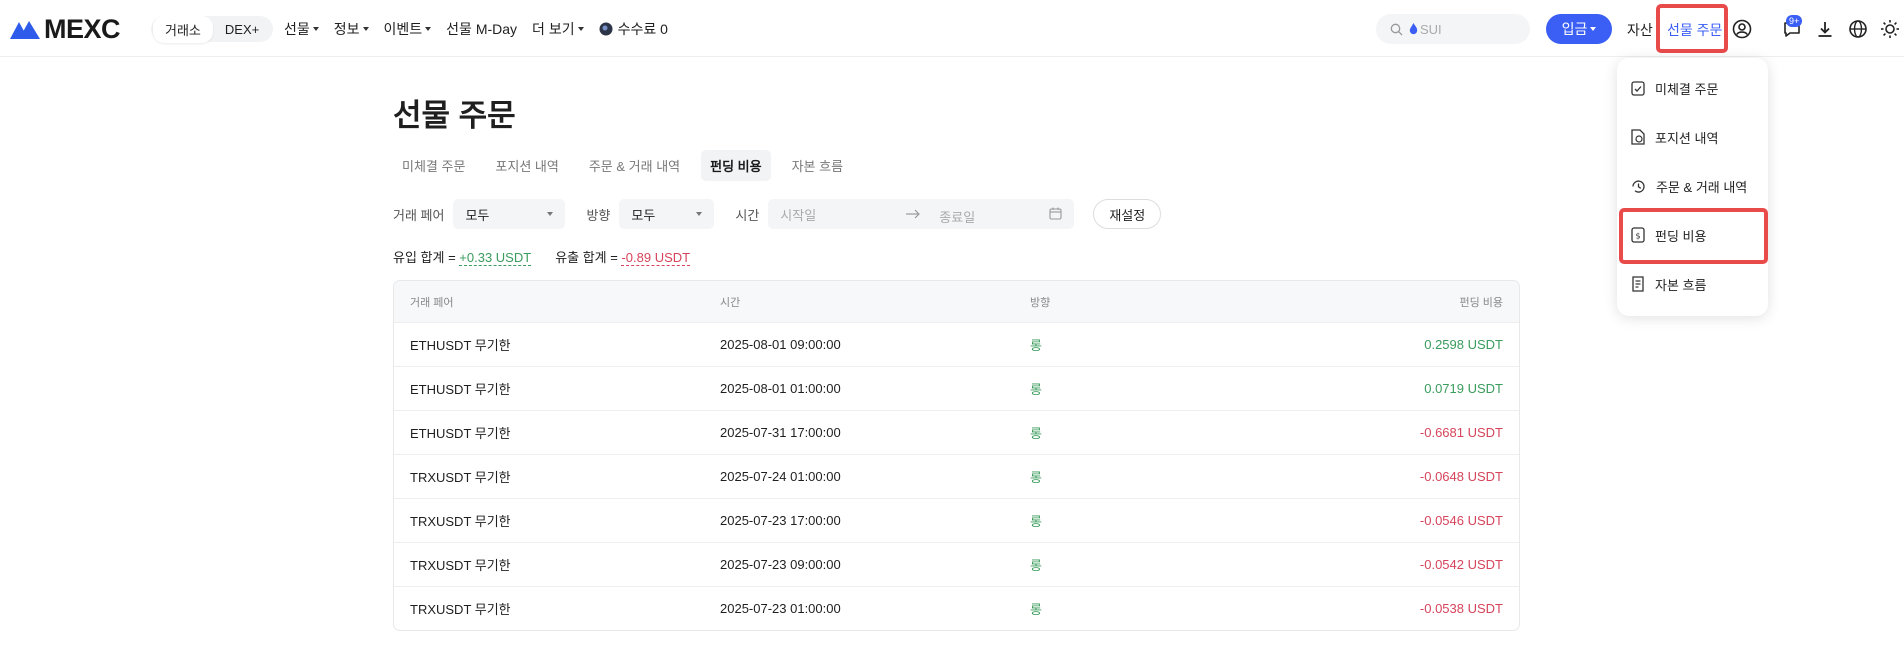 This screenshot has height=661, width=1904. I want to click on arrow-right-icon, so click(913, 214).